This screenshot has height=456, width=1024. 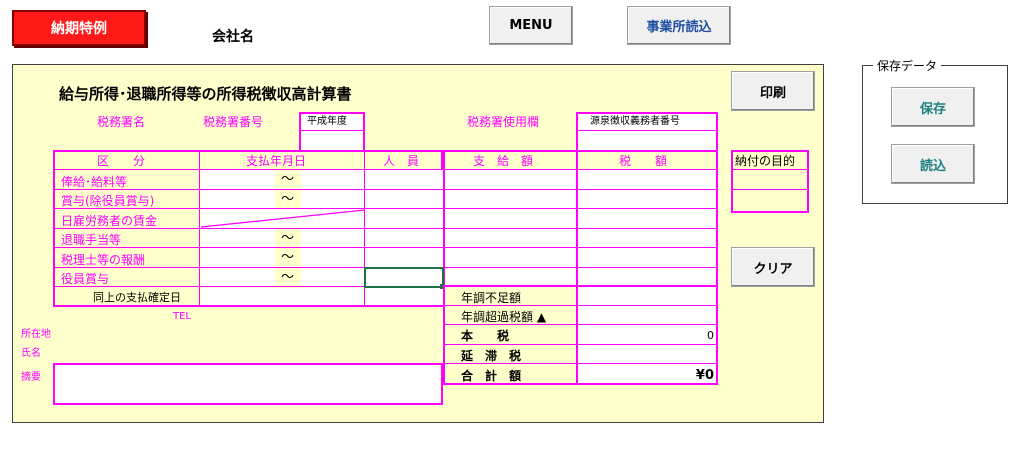 I want to click on diagonal-strike, so click(x=283, y=218).